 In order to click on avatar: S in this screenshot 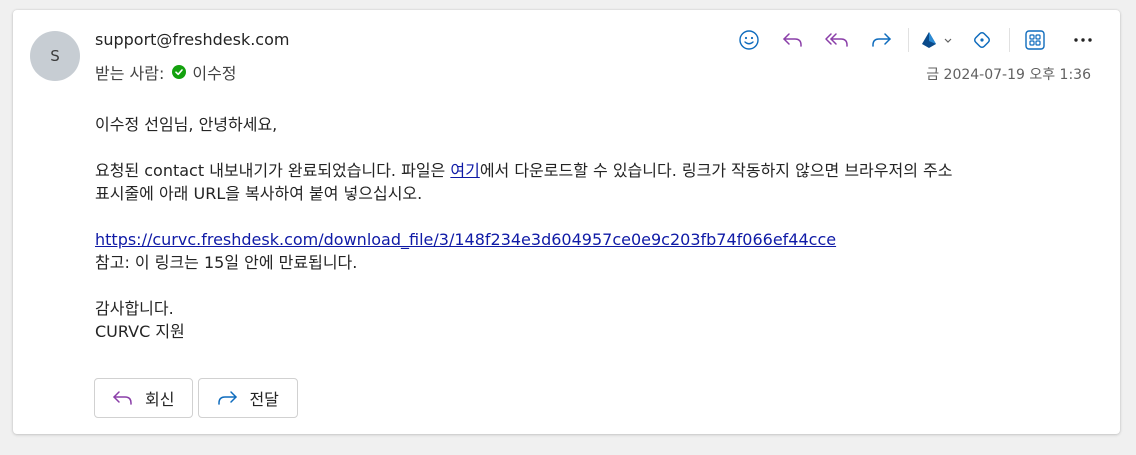, I will do `click(55, 56)`.